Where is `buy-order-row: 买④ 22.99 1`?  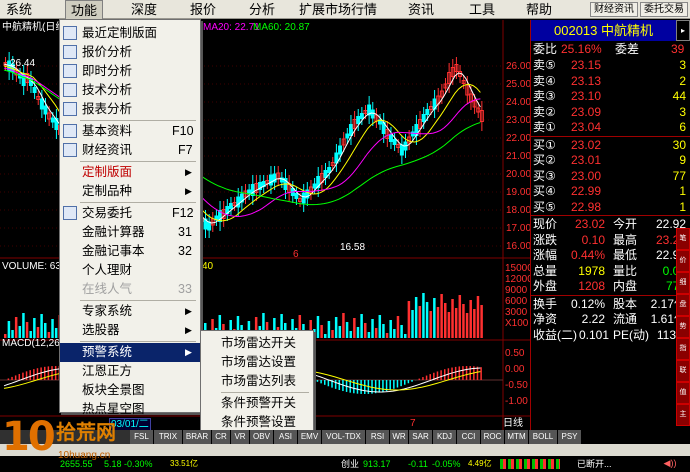 buy-order-row: 买④ 22.99 1 is located at coordinates (610, 192).